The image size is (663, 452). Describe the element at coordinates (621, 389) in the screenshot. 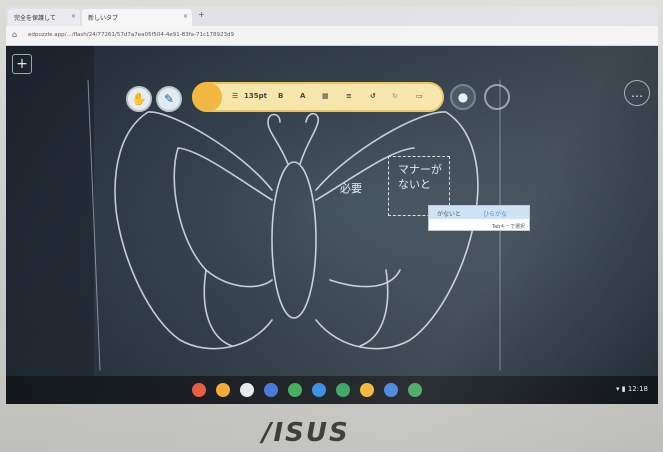

I see `wifi-icon: ▾ ▮` at that location.